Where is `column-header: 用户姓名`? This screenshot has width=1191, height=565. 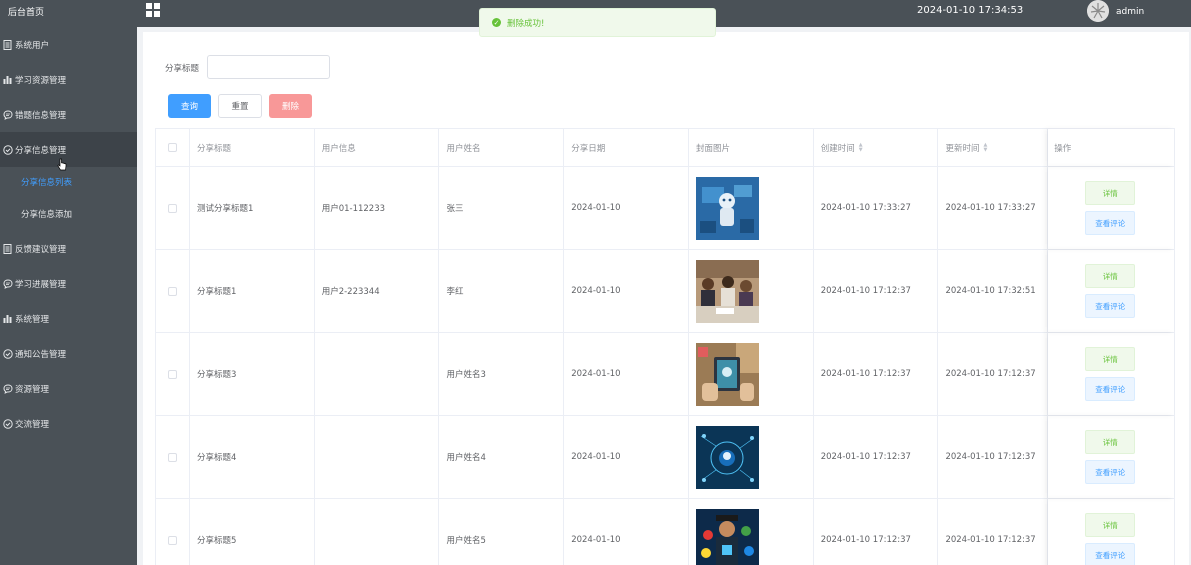 column-header: 用户姓名 is located at coordinates (502, 147).